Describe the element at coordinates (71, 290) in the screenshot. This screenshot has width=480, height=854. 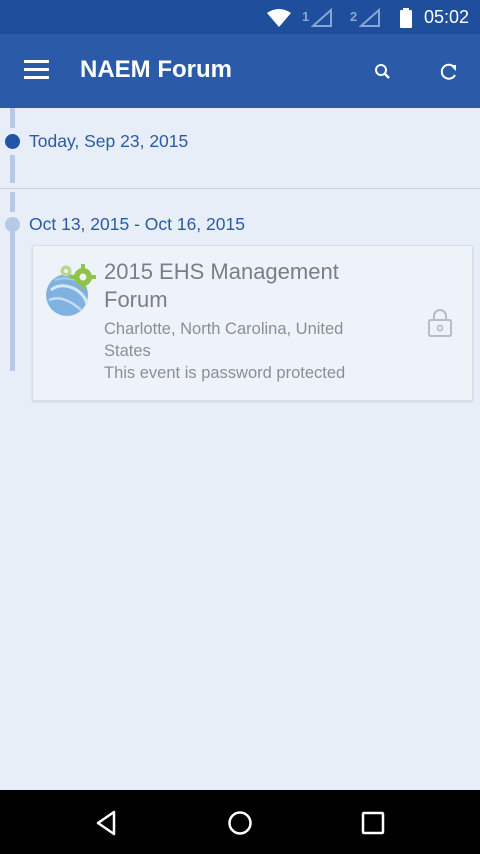
I see `gear-globe-logo` at that location.